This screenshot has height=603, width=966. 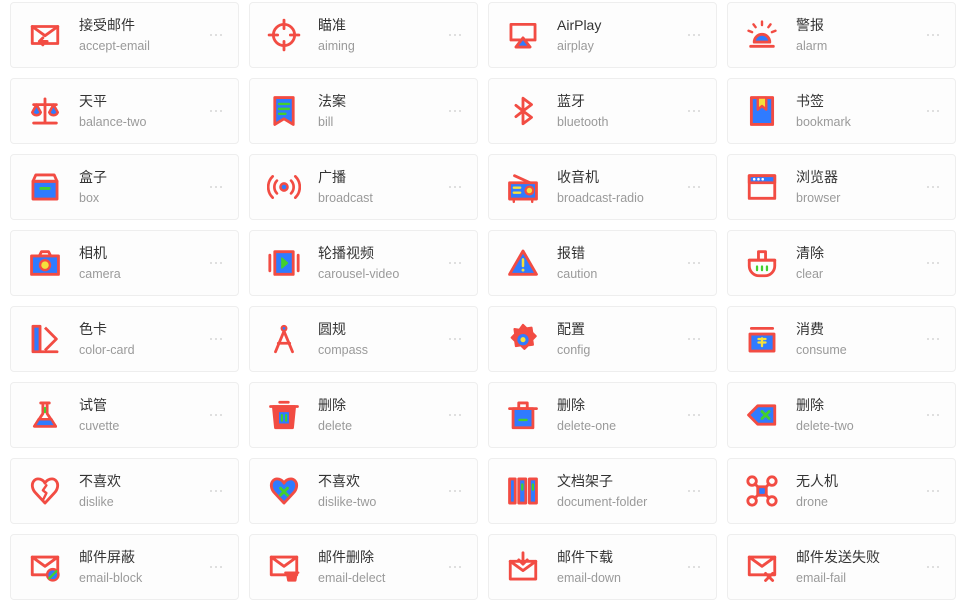 I want to click on icon-card-email-fail: 邮件发送失败 email-fail, so click(x=841, y=567).